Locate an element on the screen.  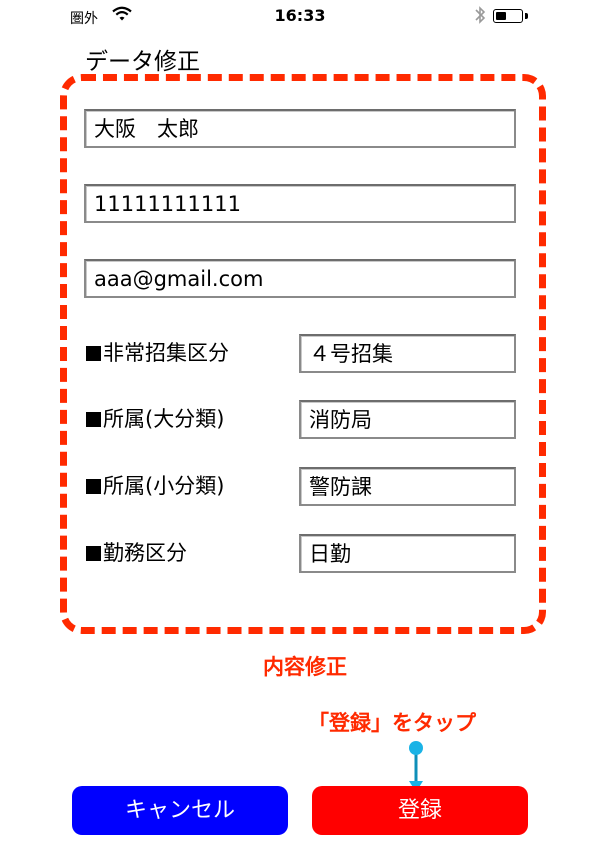
name-field: 大阪 太郎 is located at coordinates (300, 128).